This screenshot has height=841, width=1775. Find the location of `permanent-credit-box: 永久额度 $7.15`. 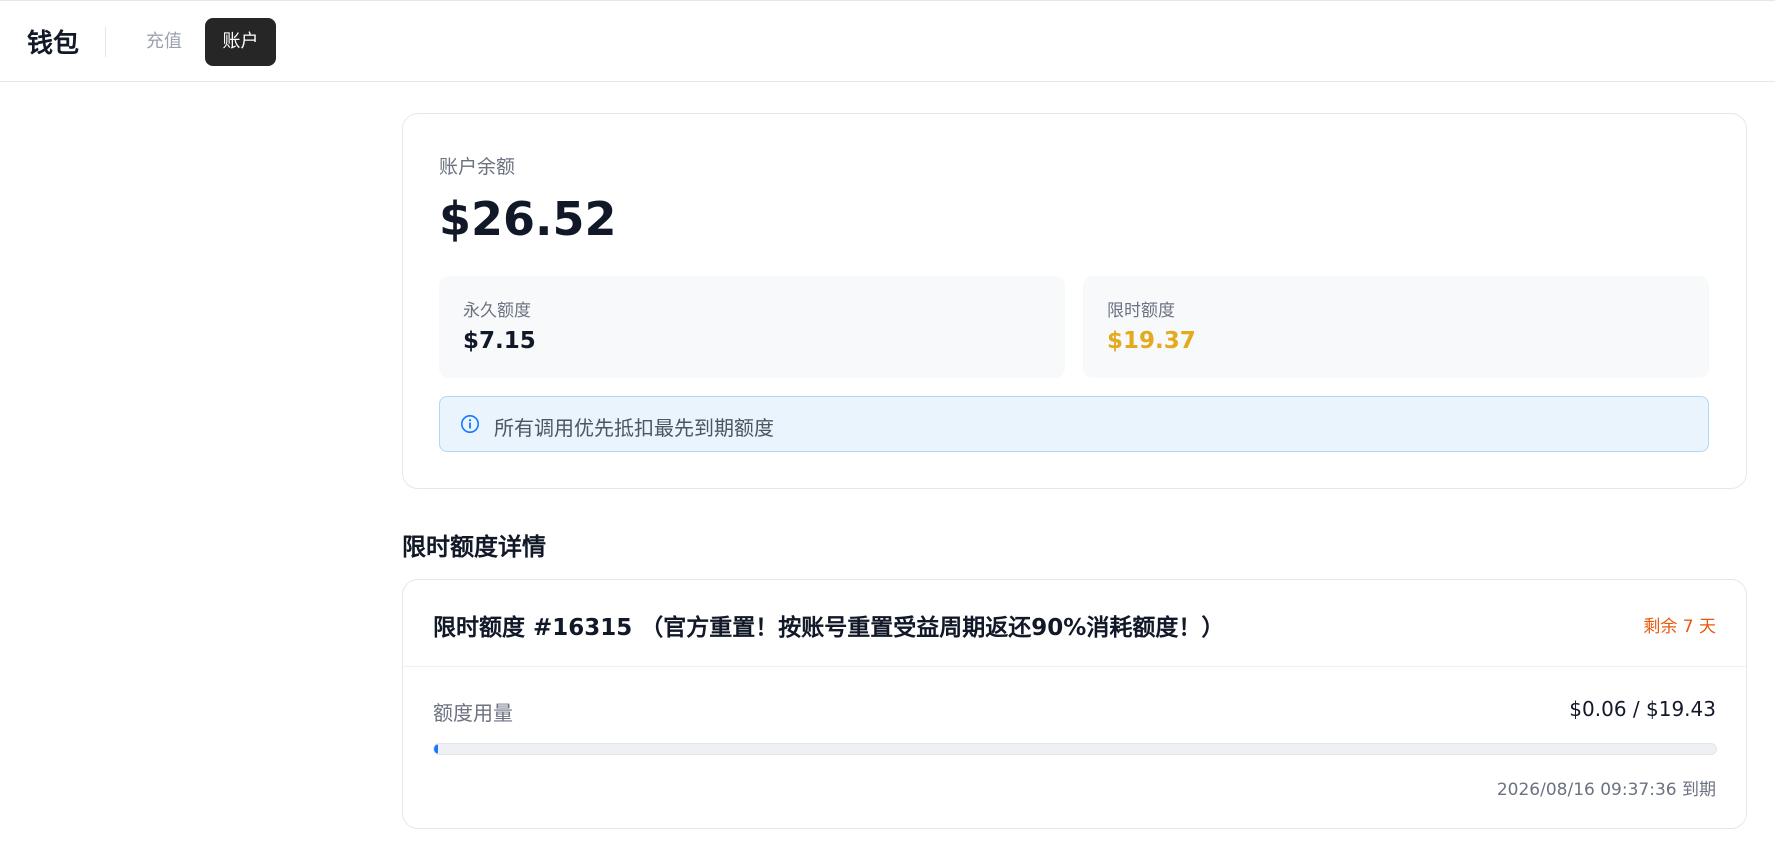

permanent-credit-box: 永久额度 $7.15 is located at coordinates (752, 327).